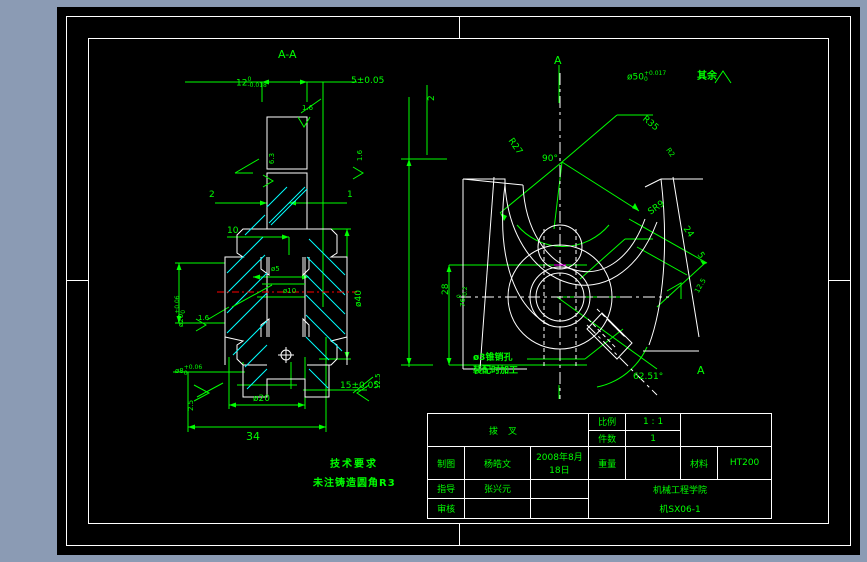 This screenshot has height=562, width=867. Describe the element at coordinates (648, 377) in the screenshot. I see `dim-angle-6251: 62.51°` at that location.